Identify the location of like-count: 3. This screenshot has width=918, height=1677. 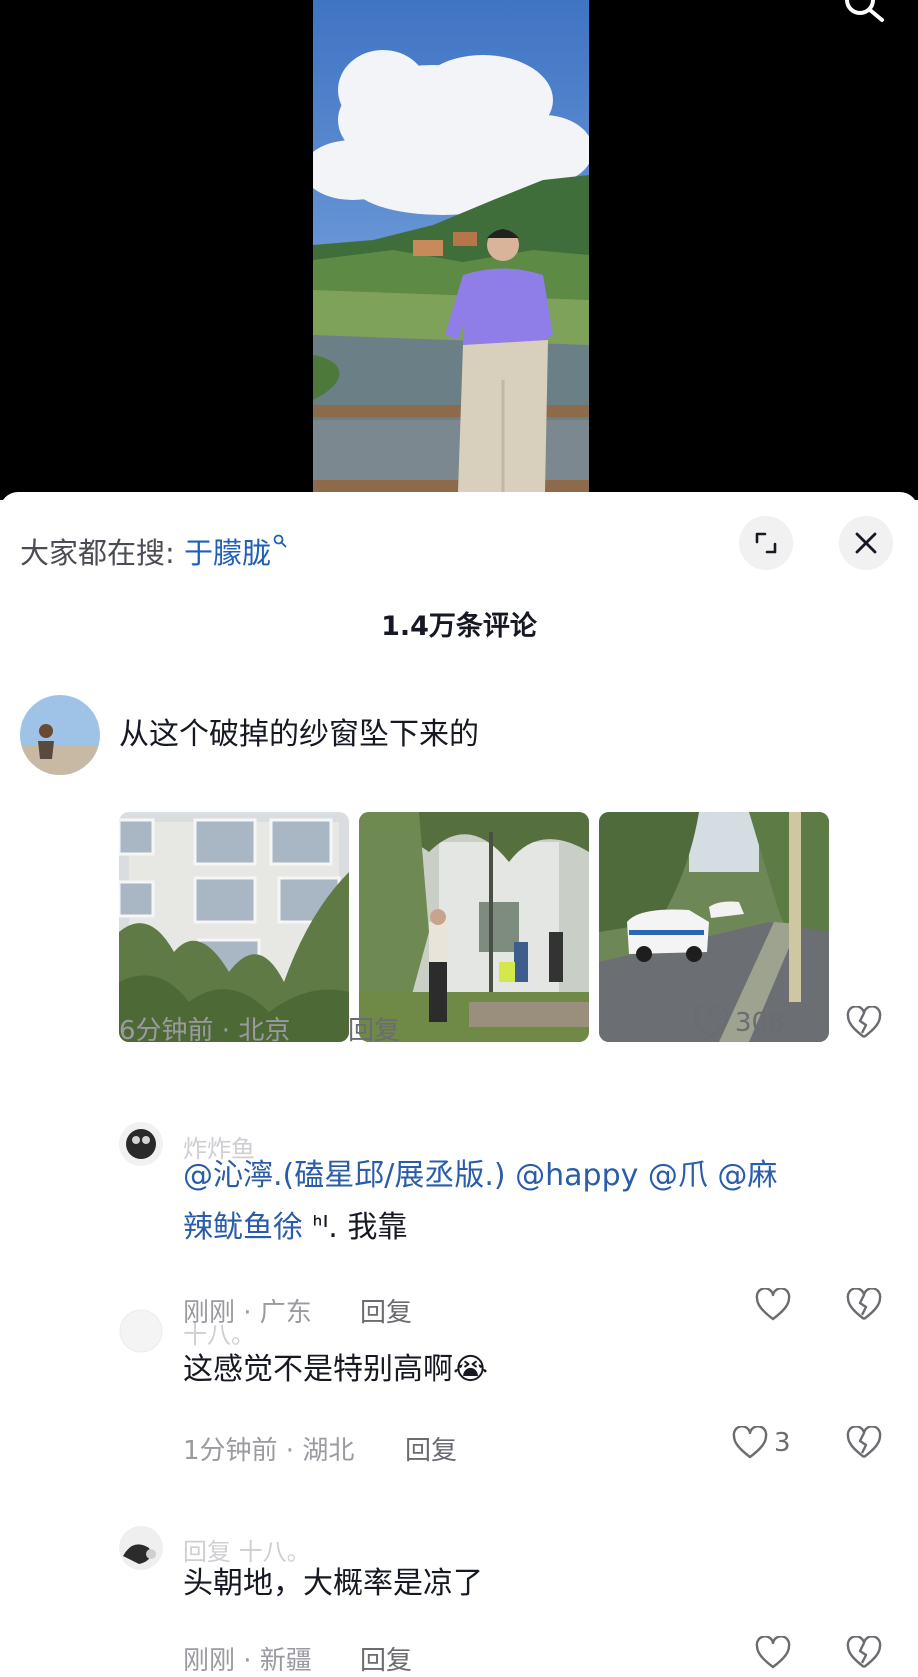
(782, 1443).